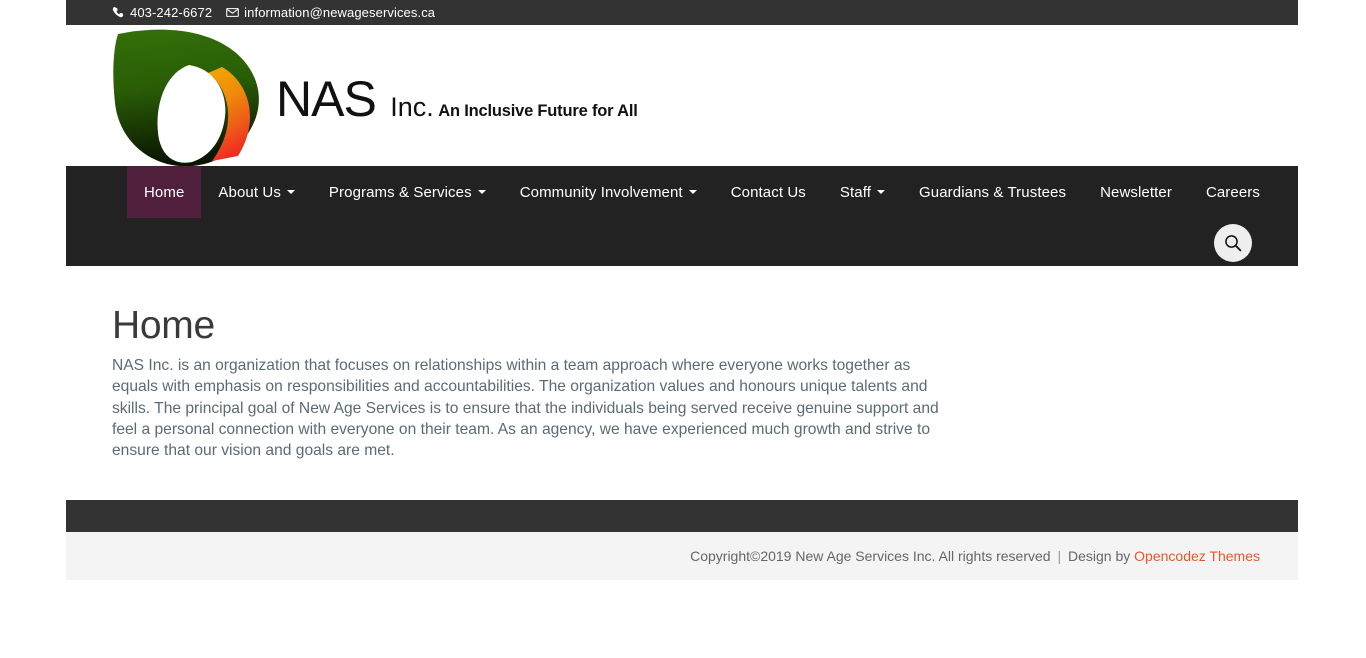 Image resolution: width=1366 pixels, height=658 pixels. I want to click on envelope-icon, so click(232, 12).